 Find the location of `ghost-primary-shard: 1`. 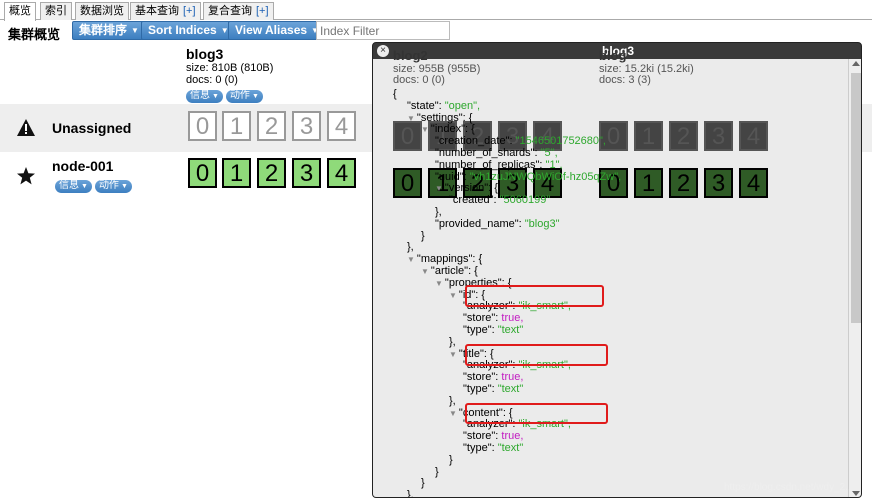

ghost-primary-shard: 1 is located at coordinates (648, 183).